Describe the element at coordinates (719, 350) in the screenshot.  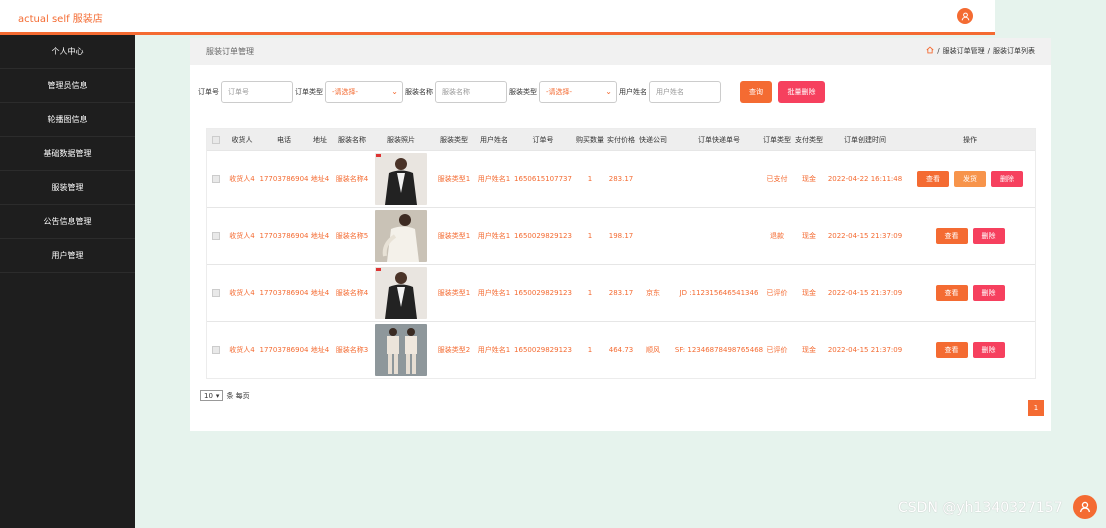
I see `tracking-cell: SF: 12346878498765468` at that location.